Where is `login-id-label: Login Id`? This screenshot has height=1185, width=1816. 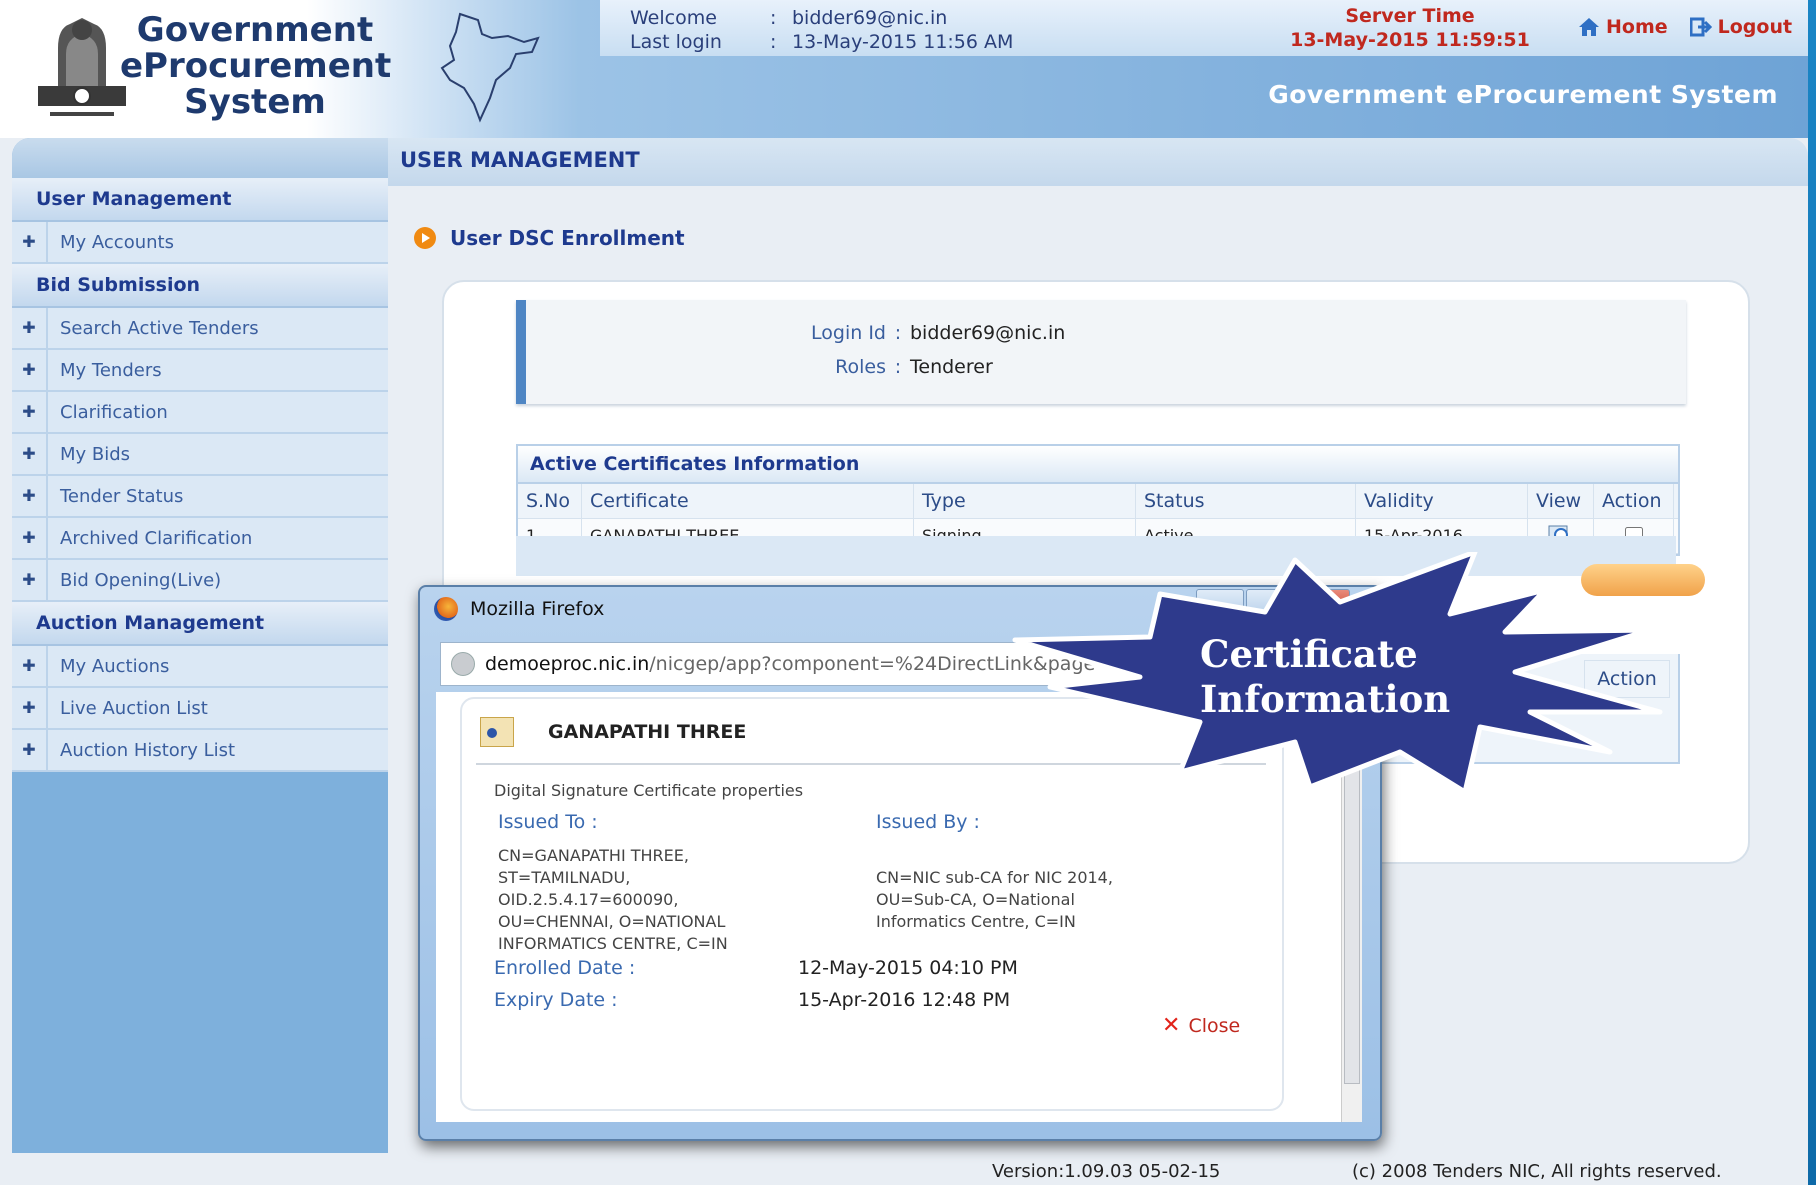 login-id-label: Login Id is located at coordinates (848, 333).